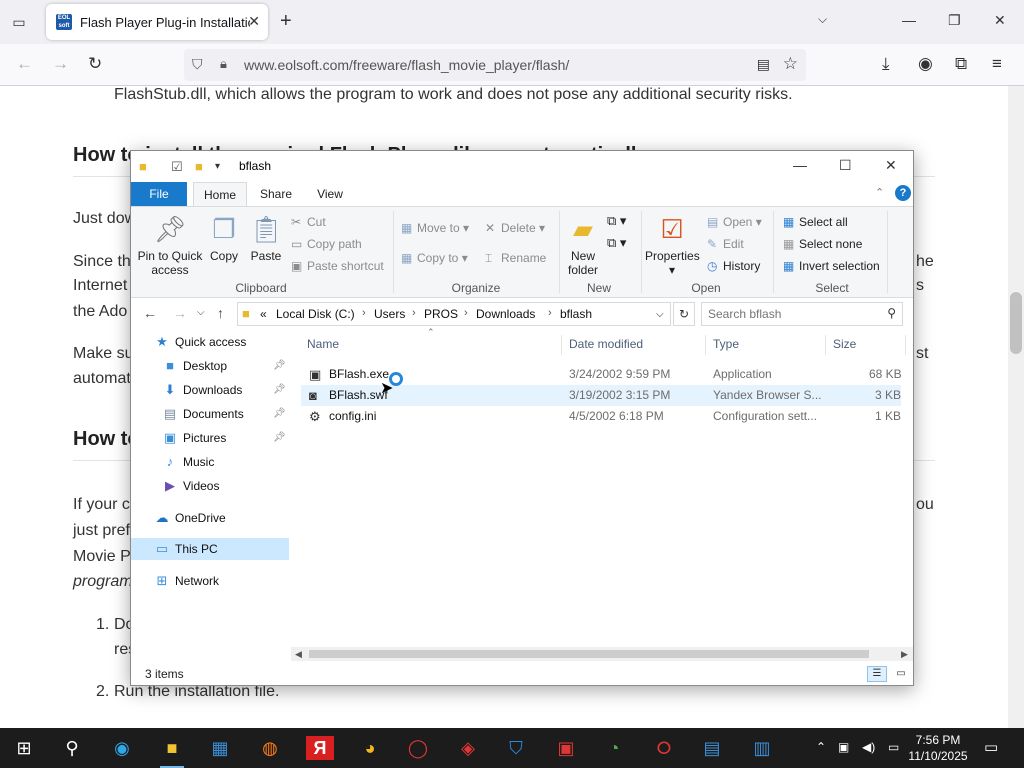  Describe the element at coordinates (790, 64) in the screenshot. I see `bookmark-star-icon: ☆` at that location.